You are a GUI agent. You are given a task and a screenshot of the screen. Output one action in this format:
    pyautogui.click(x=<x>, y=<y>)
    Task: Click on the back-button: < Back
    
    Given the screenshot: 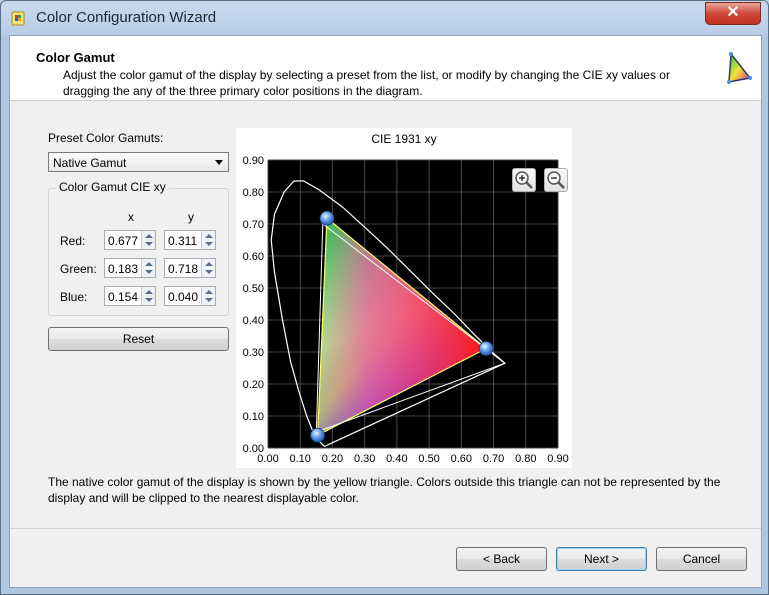 What is the action you would take?
    pyautogui.click(x=501, y=559)
    